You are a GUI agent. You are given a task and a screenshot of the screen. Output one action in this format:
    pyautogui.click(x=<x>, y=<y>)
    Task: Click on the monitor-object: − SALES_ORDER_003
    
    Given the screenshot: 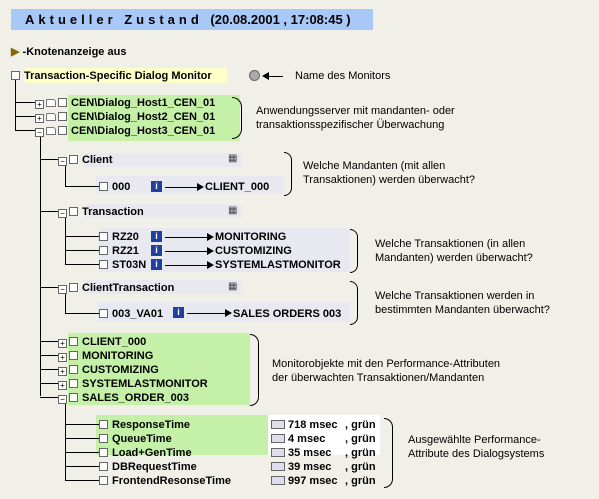 What is the action you would take?
    pyautogui.click(x=123, y=398)
    